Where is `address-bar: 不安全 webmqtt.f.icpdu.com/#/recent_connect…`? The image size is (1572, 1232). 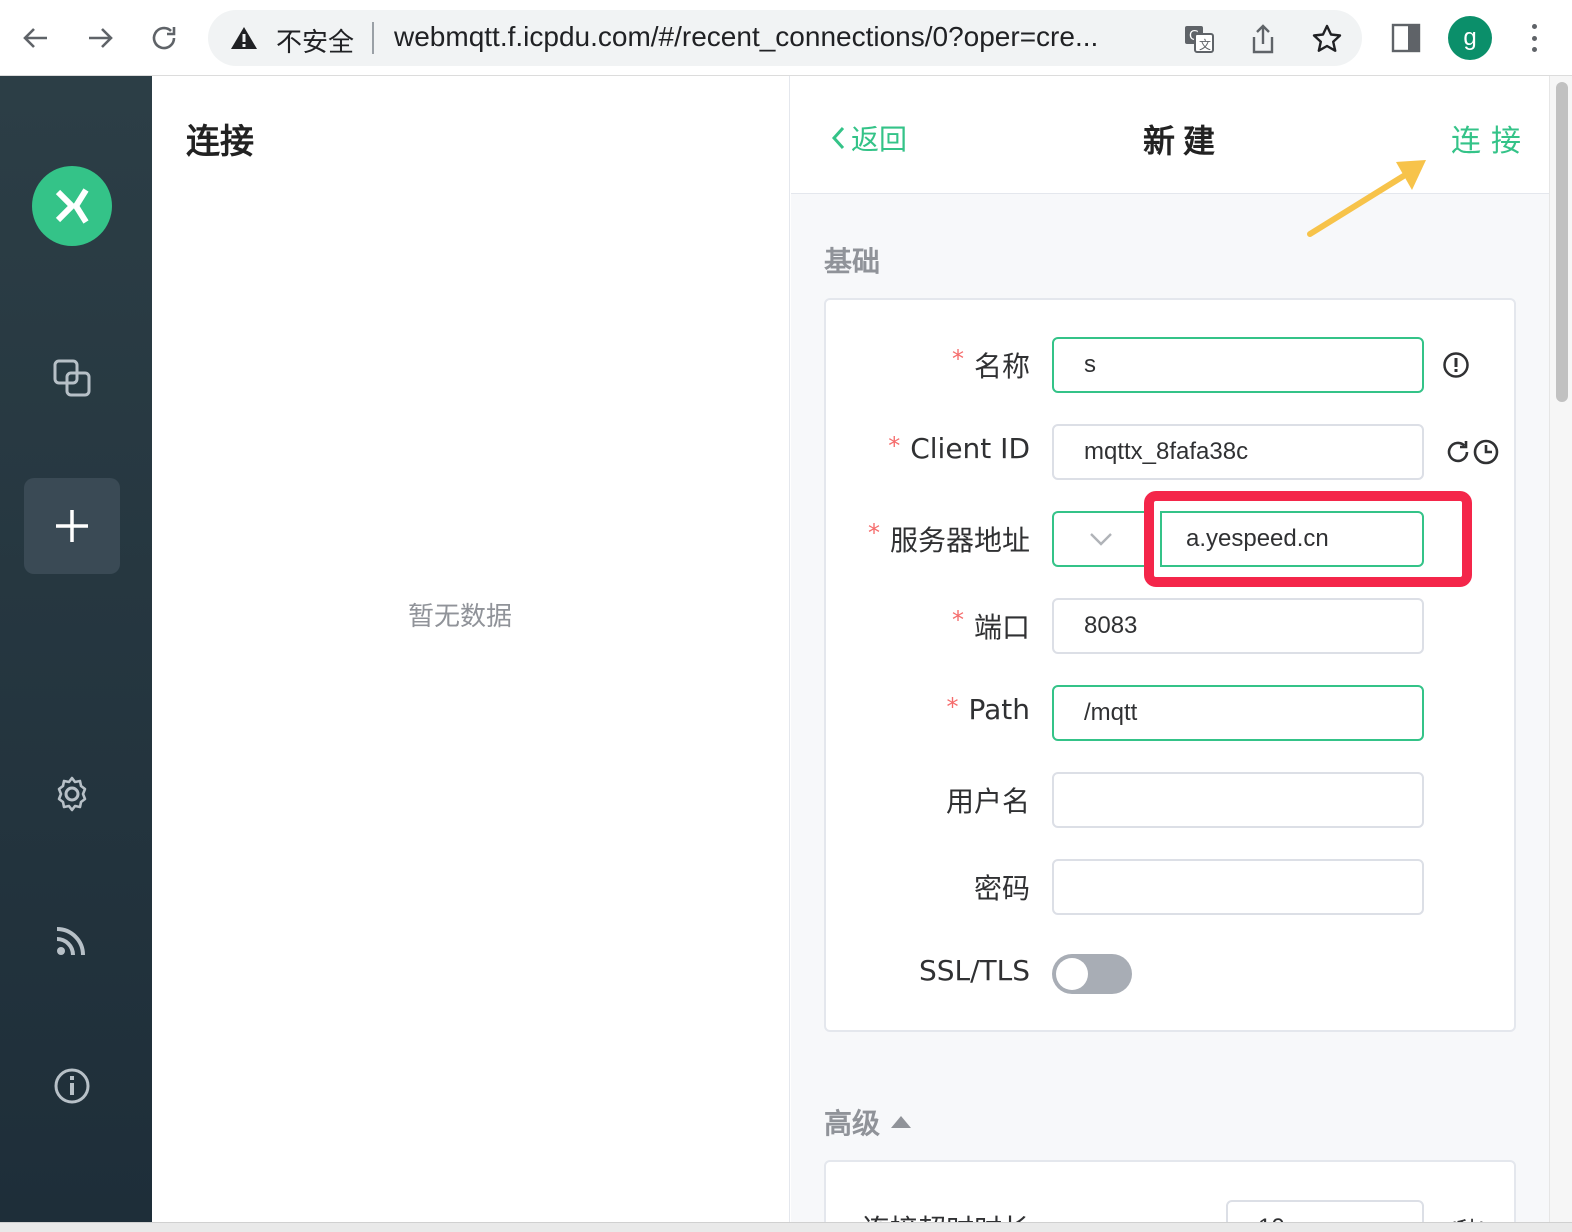 address-bar: 不安全 webmqtt.f.icpdu.com/#/recent_connect… is located at coordinates (785, 38).